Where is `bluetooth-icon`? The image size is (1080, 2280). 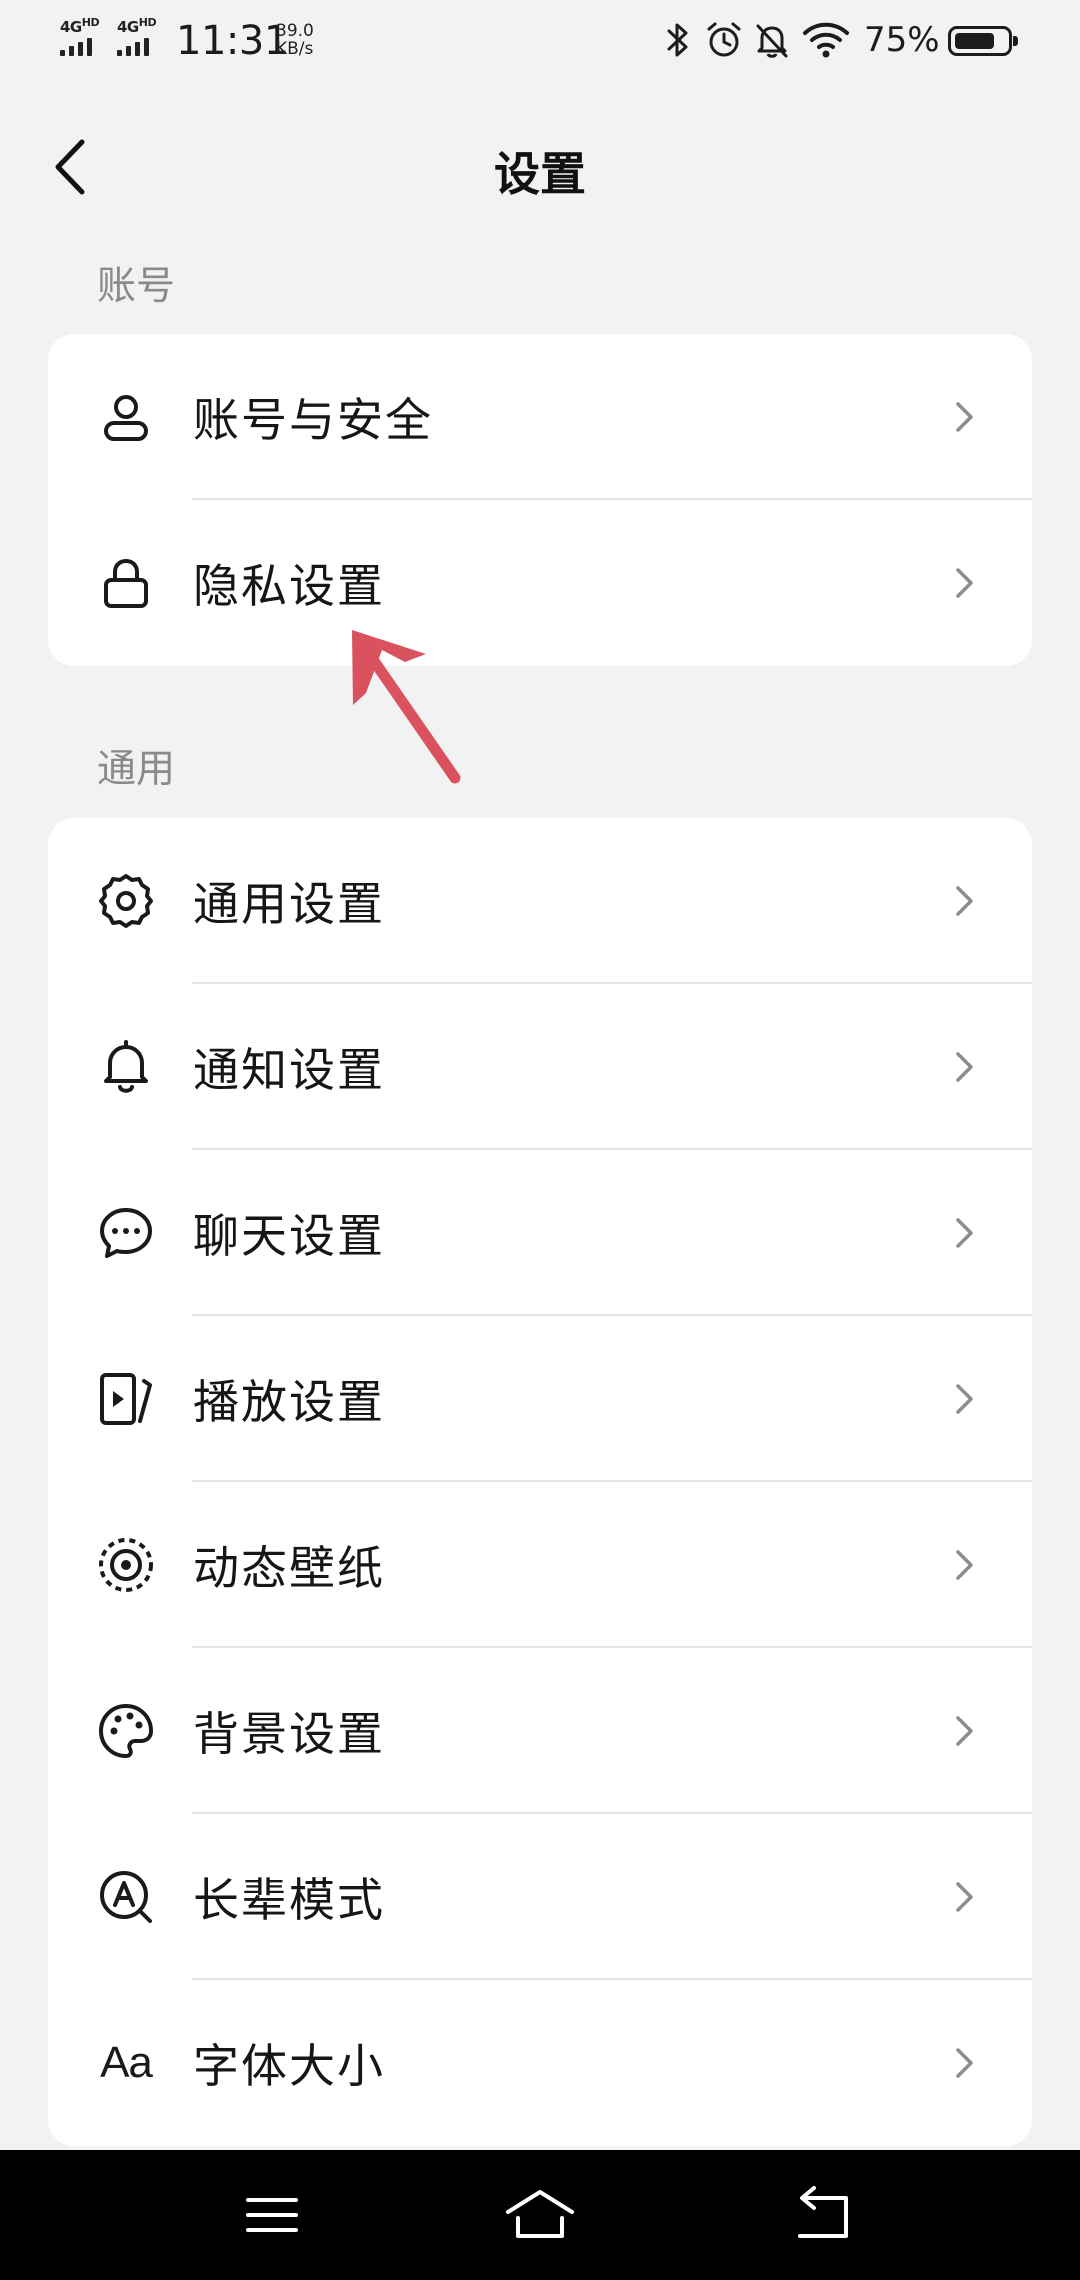 bluetooth-icon is located at coordinates (677, 40).